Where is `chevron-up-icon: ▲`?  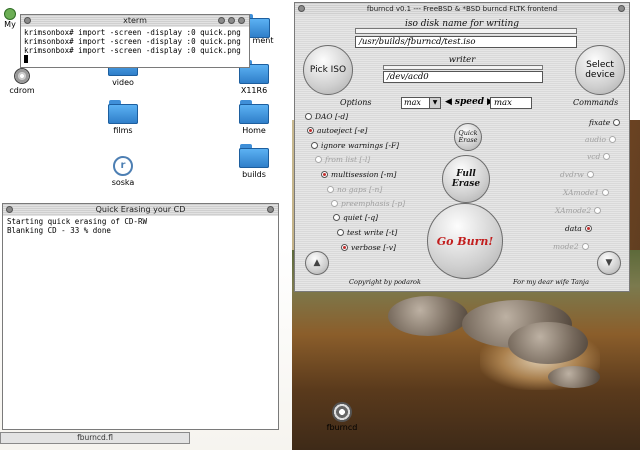
chevron-up-icon: ▲ is located at coordinates (317, 263).